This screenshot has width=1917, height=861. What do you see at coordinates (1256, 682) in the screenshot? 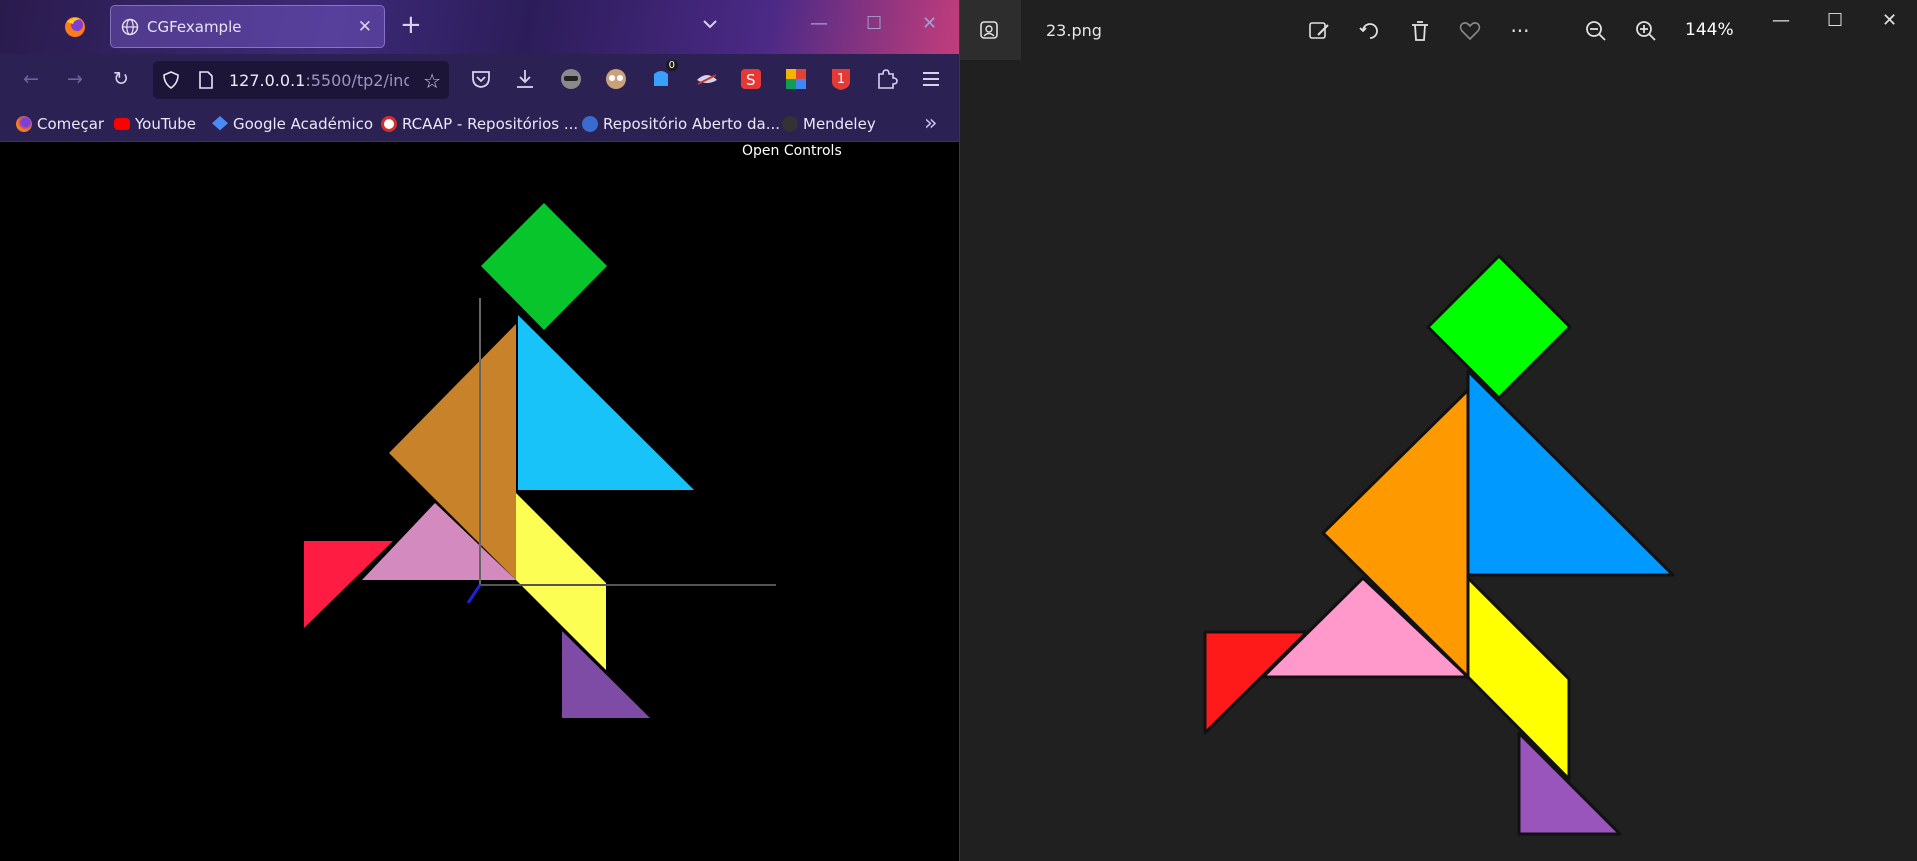
I see `image-red-triangle` at bounding box center [1256, 682].